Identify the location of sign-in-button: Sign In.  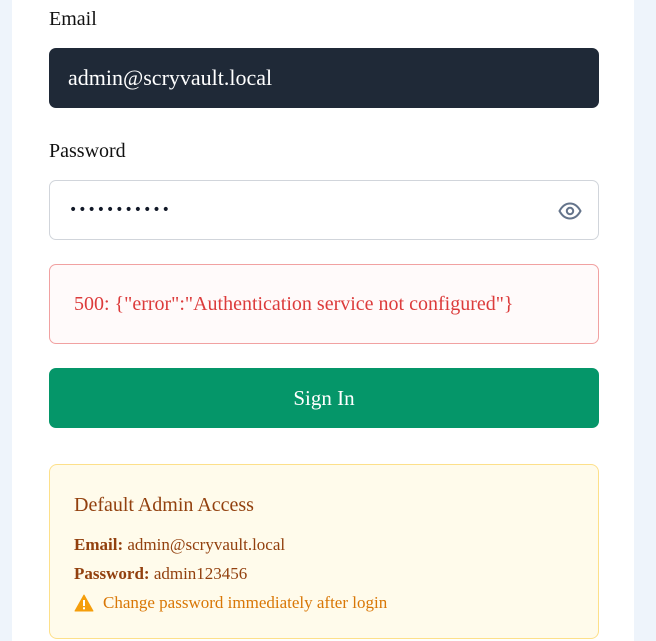
(324, 398).